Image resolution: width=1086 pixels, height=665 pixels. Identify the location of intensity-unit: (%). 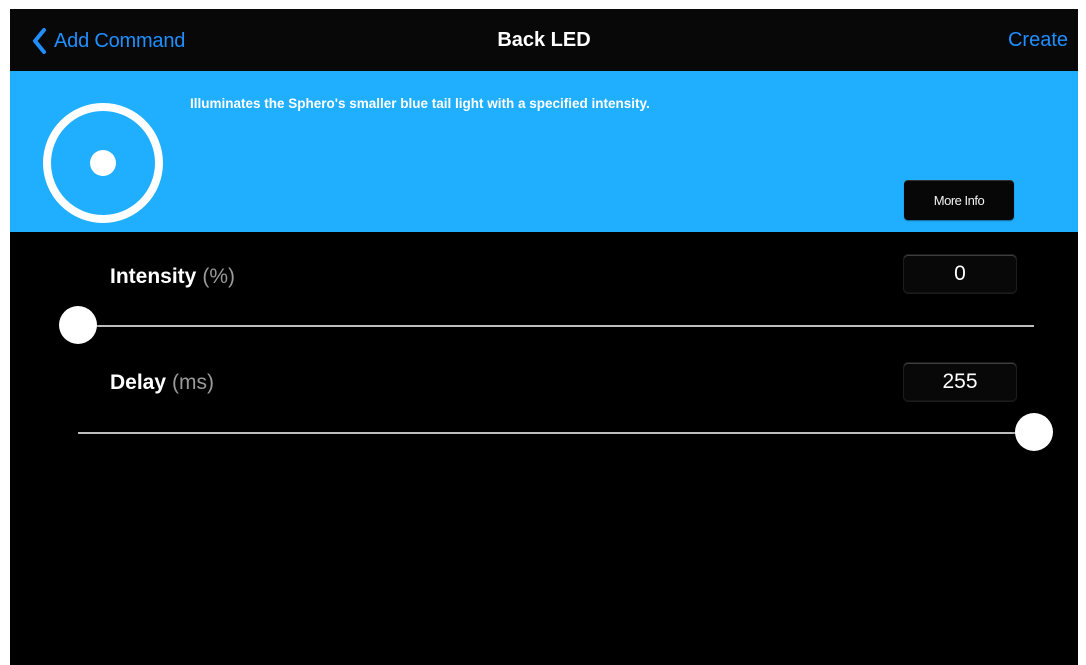
(219, 276).